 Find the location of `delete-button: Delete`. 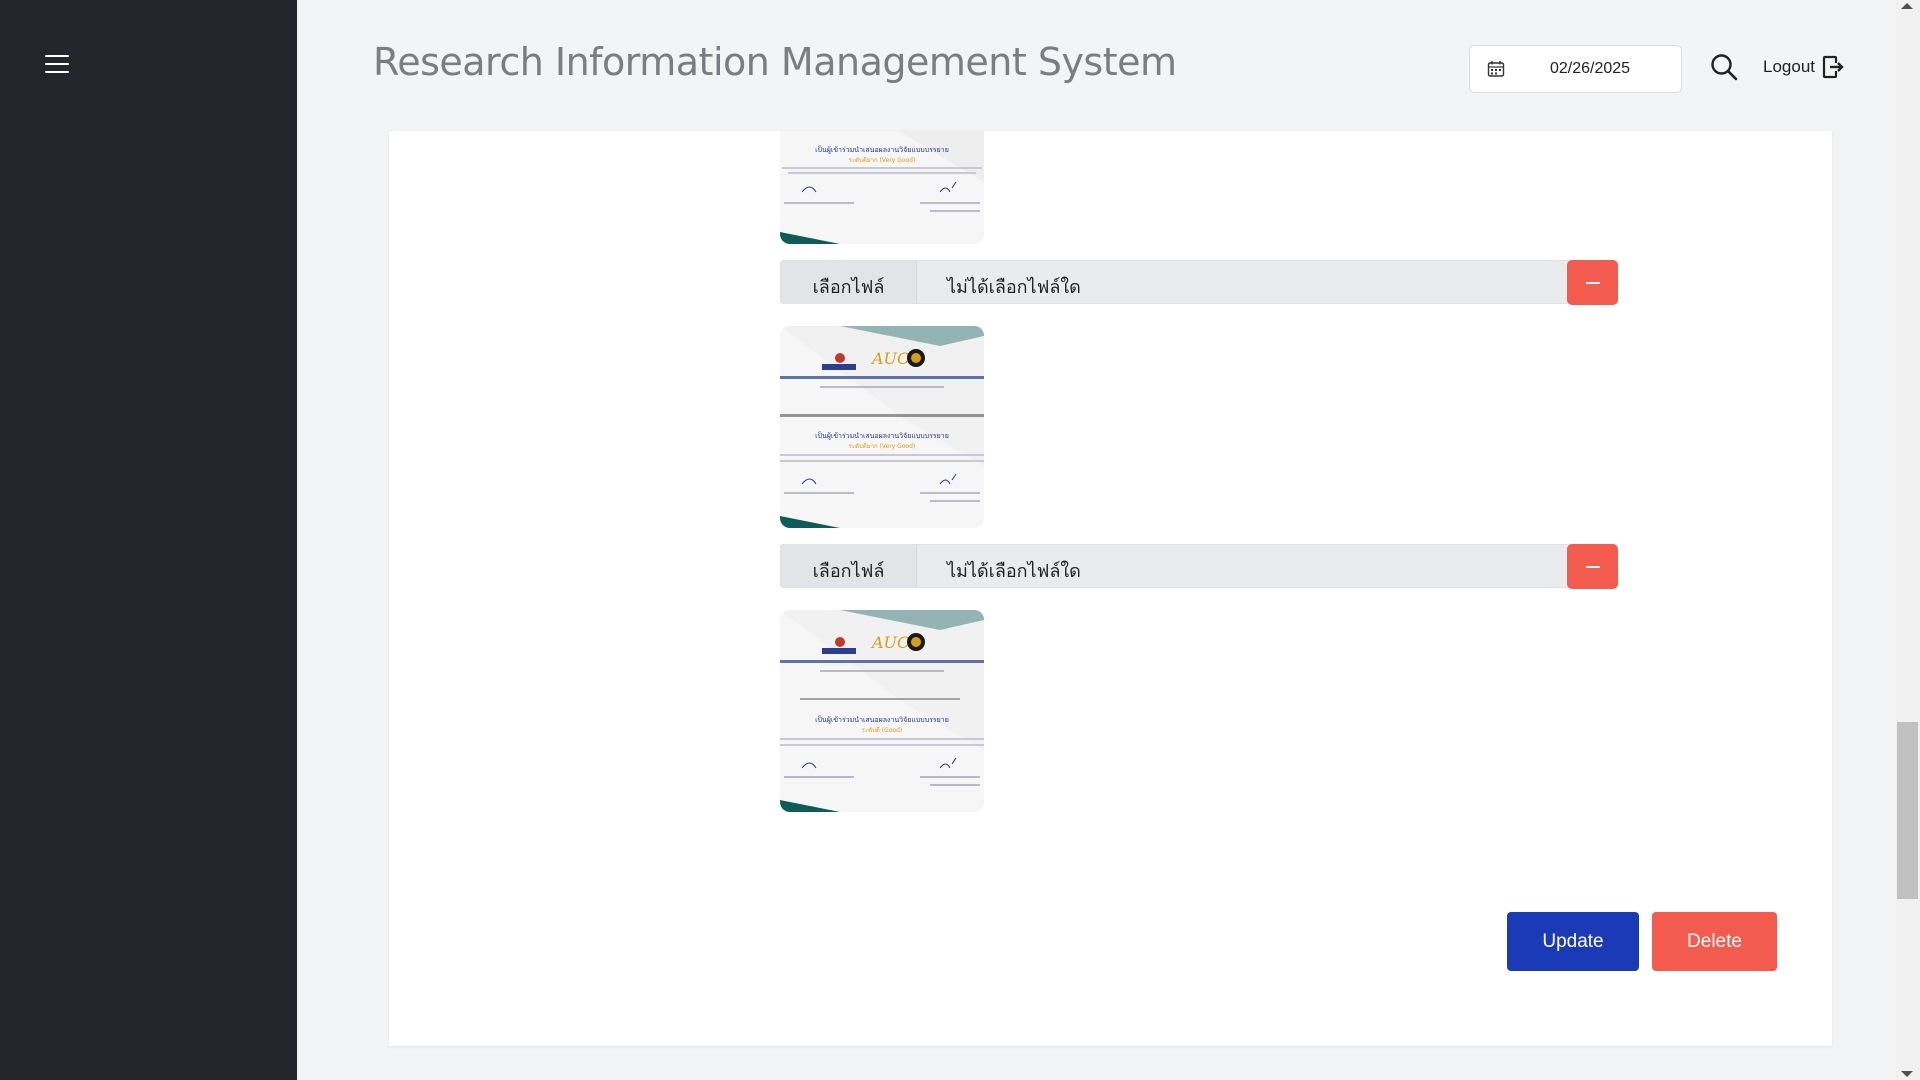

delete-button: Delete is located at coordinates (1714, 941).